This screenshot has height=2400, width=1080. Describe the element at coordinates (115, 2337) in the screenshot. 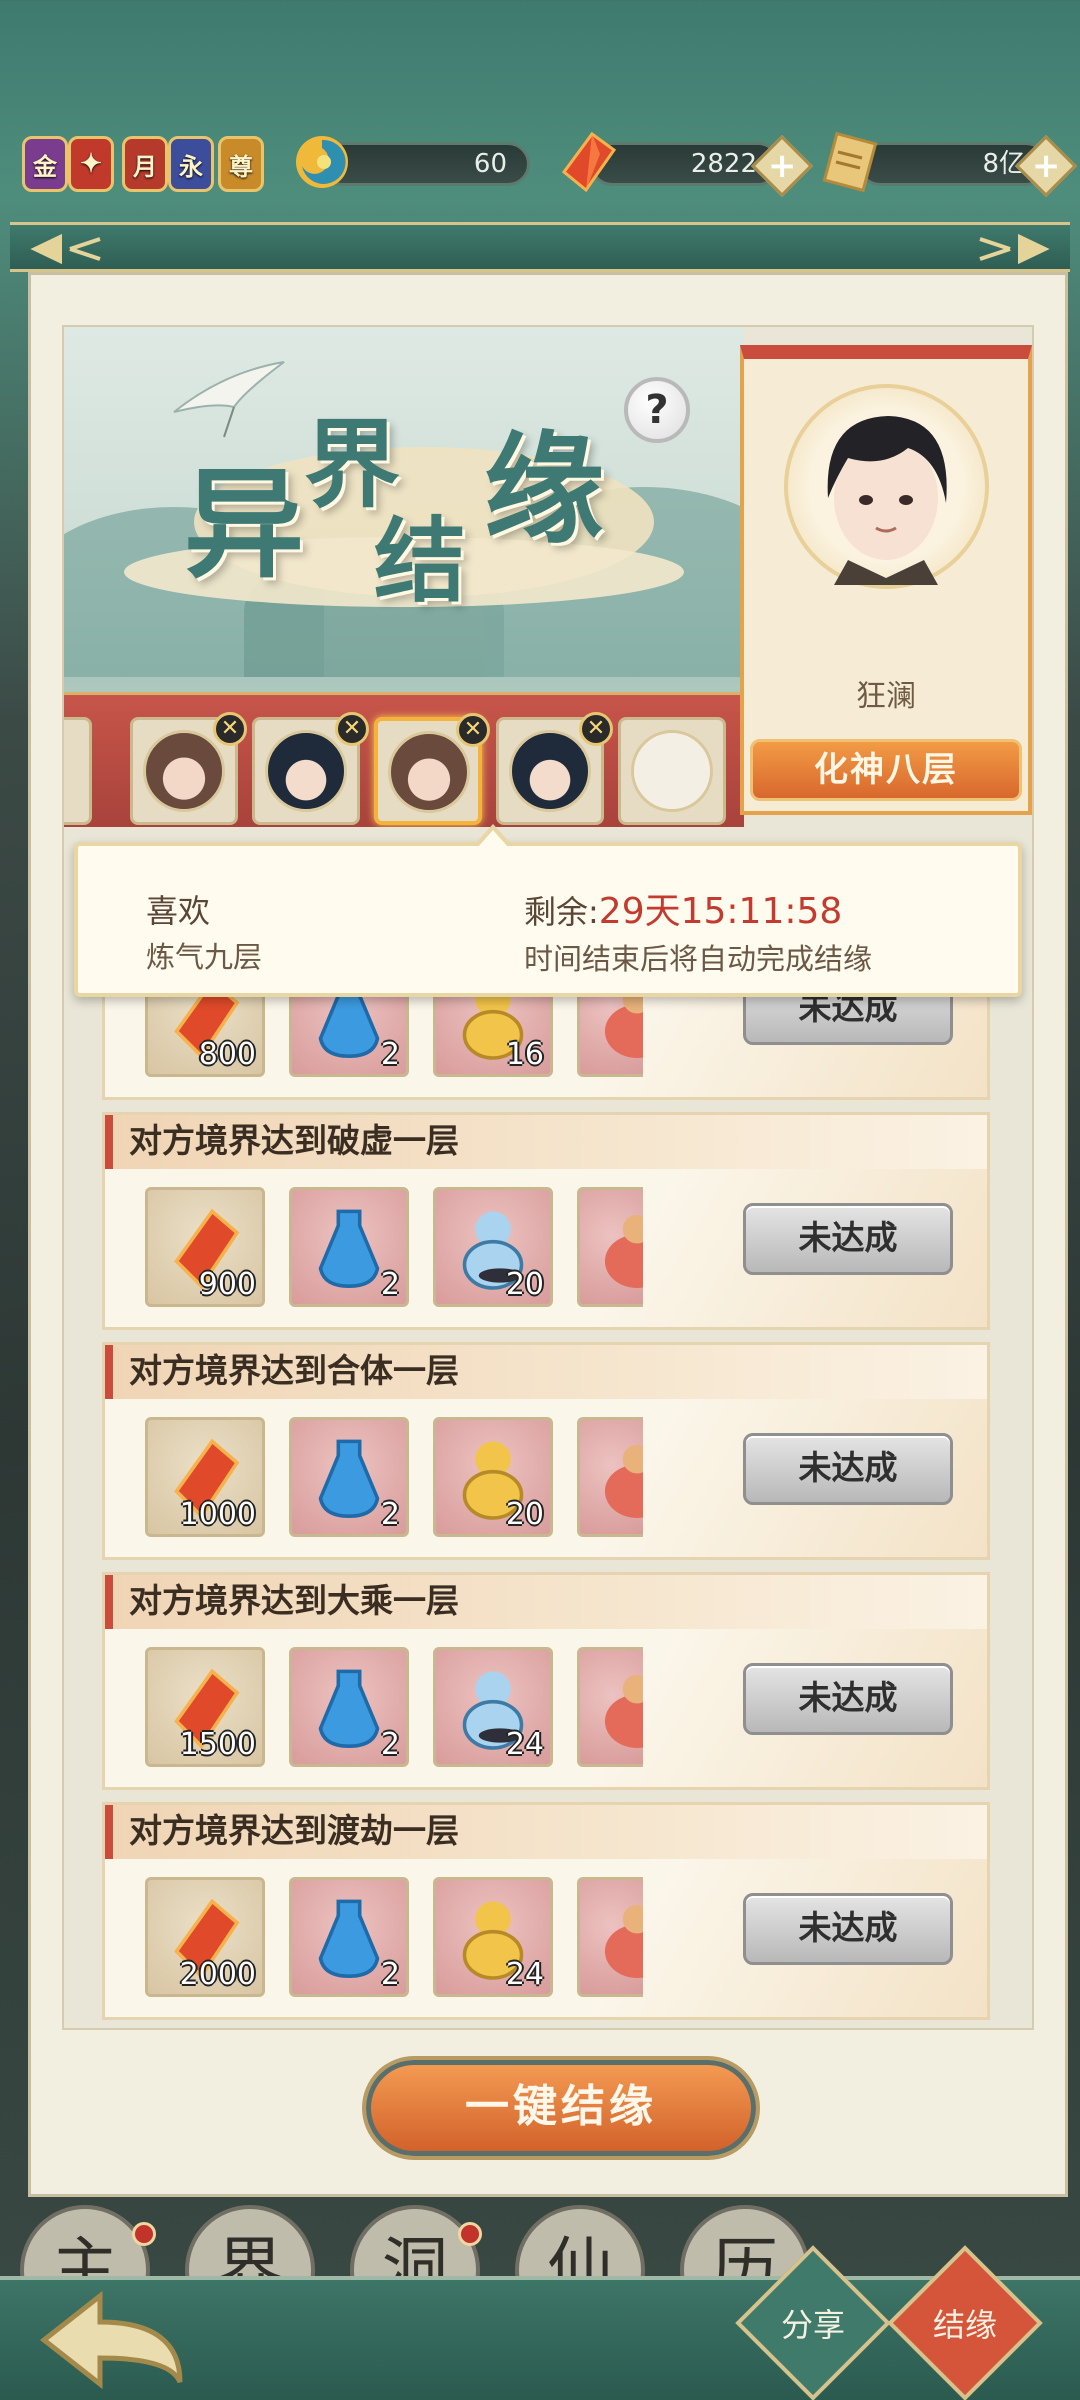

I see `back-arrow-icon` at that location.